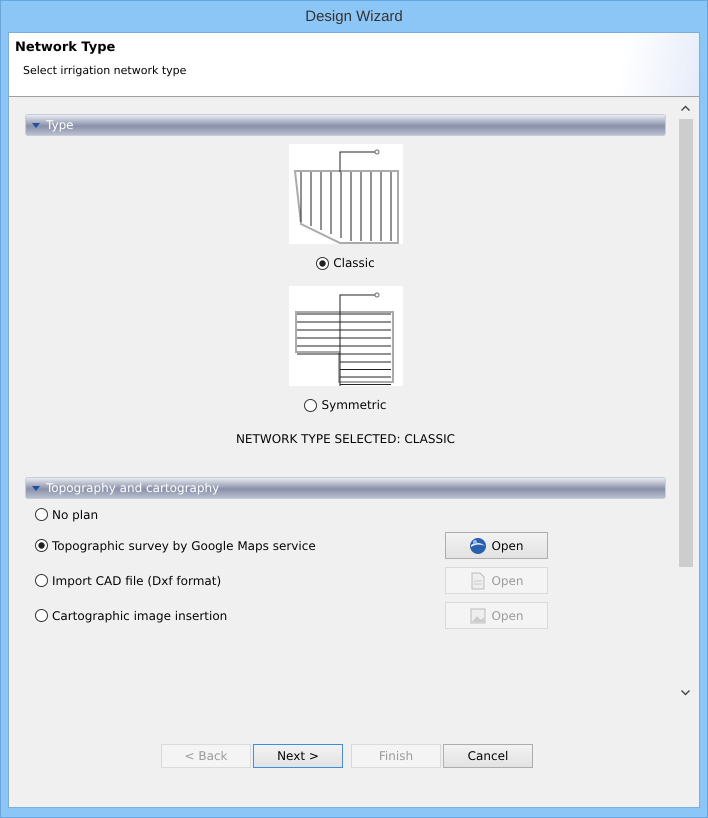 This screenshot has width=708, height=818. Describe the element at coordinates (137, 581) in the screenshot. I see `radio-label: Import CAD file (Dxf format)` at that location.